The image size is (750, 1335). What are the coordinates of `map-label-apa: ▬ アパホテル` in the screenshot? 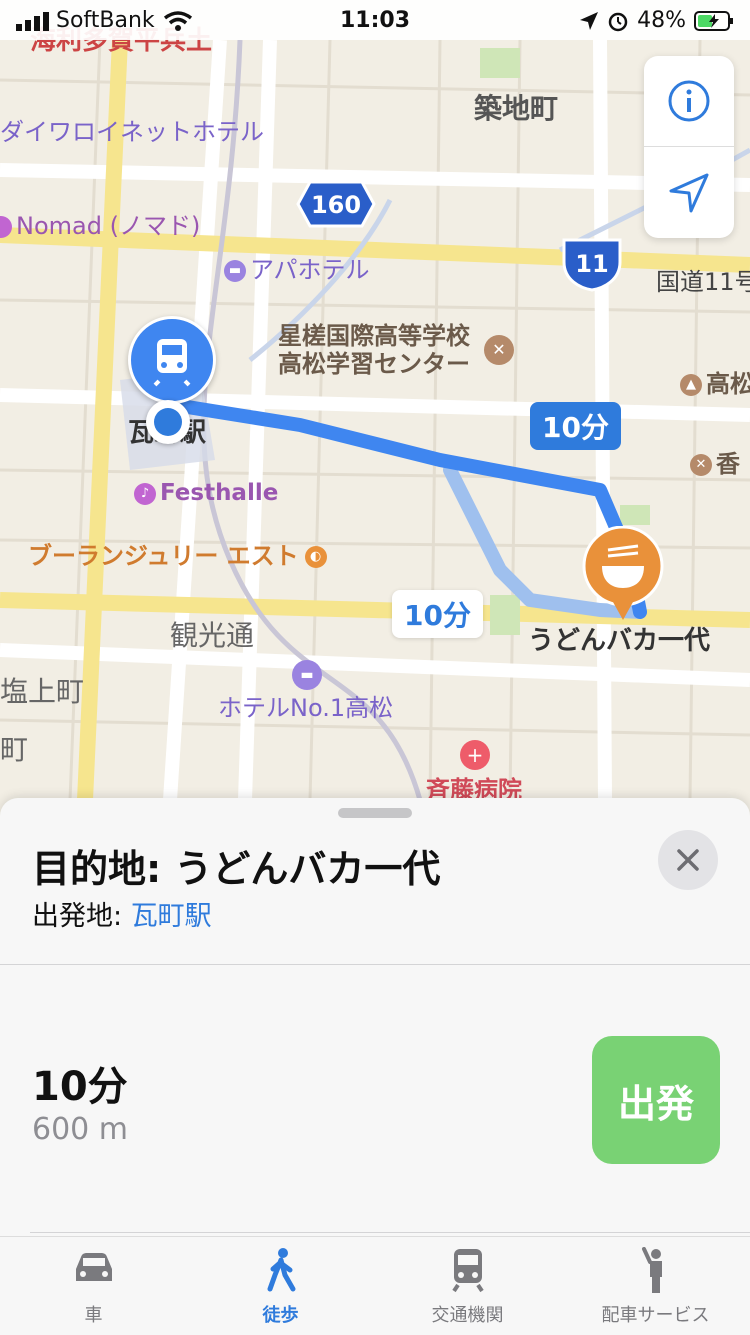 It's located at (297, 270).